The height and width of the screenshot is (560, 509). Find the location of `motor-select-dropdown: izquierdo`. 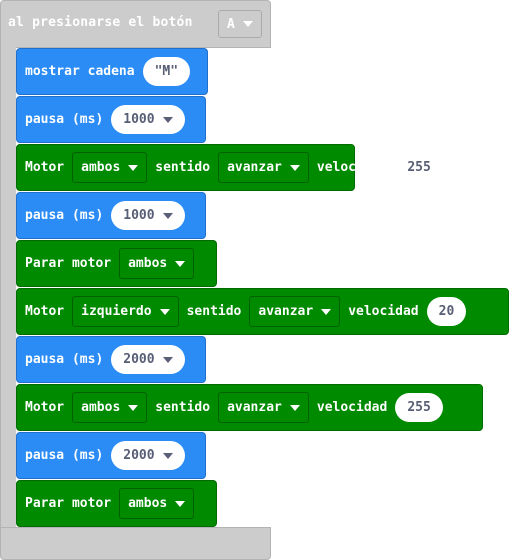

motor-select-dropdown: izquierdo is located at coordinates (125, 311).